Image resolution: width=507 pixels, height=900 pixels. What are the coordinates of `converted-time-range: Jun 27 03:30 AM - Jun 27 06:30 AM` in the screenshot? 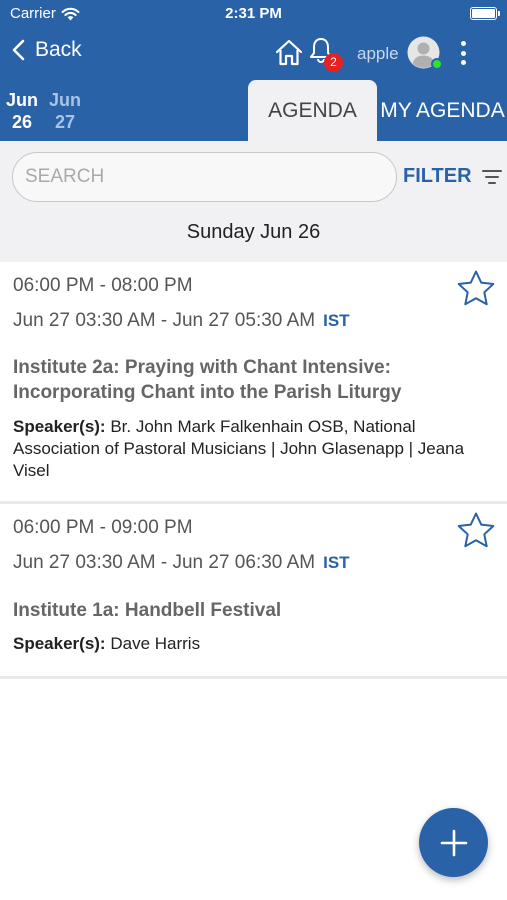 It's located at (164, 562).